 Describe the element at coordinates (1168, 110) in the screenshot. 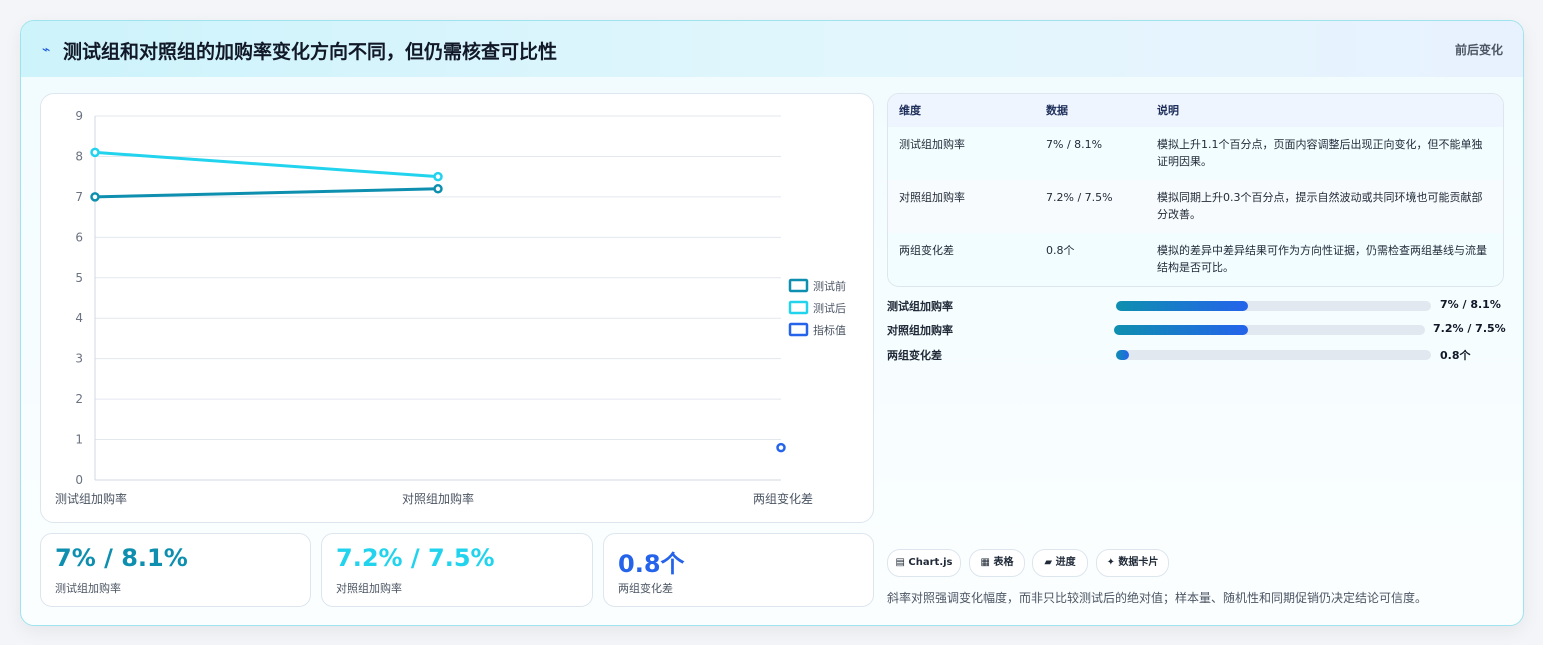

I see `table-header-cell: 说明` at that location.